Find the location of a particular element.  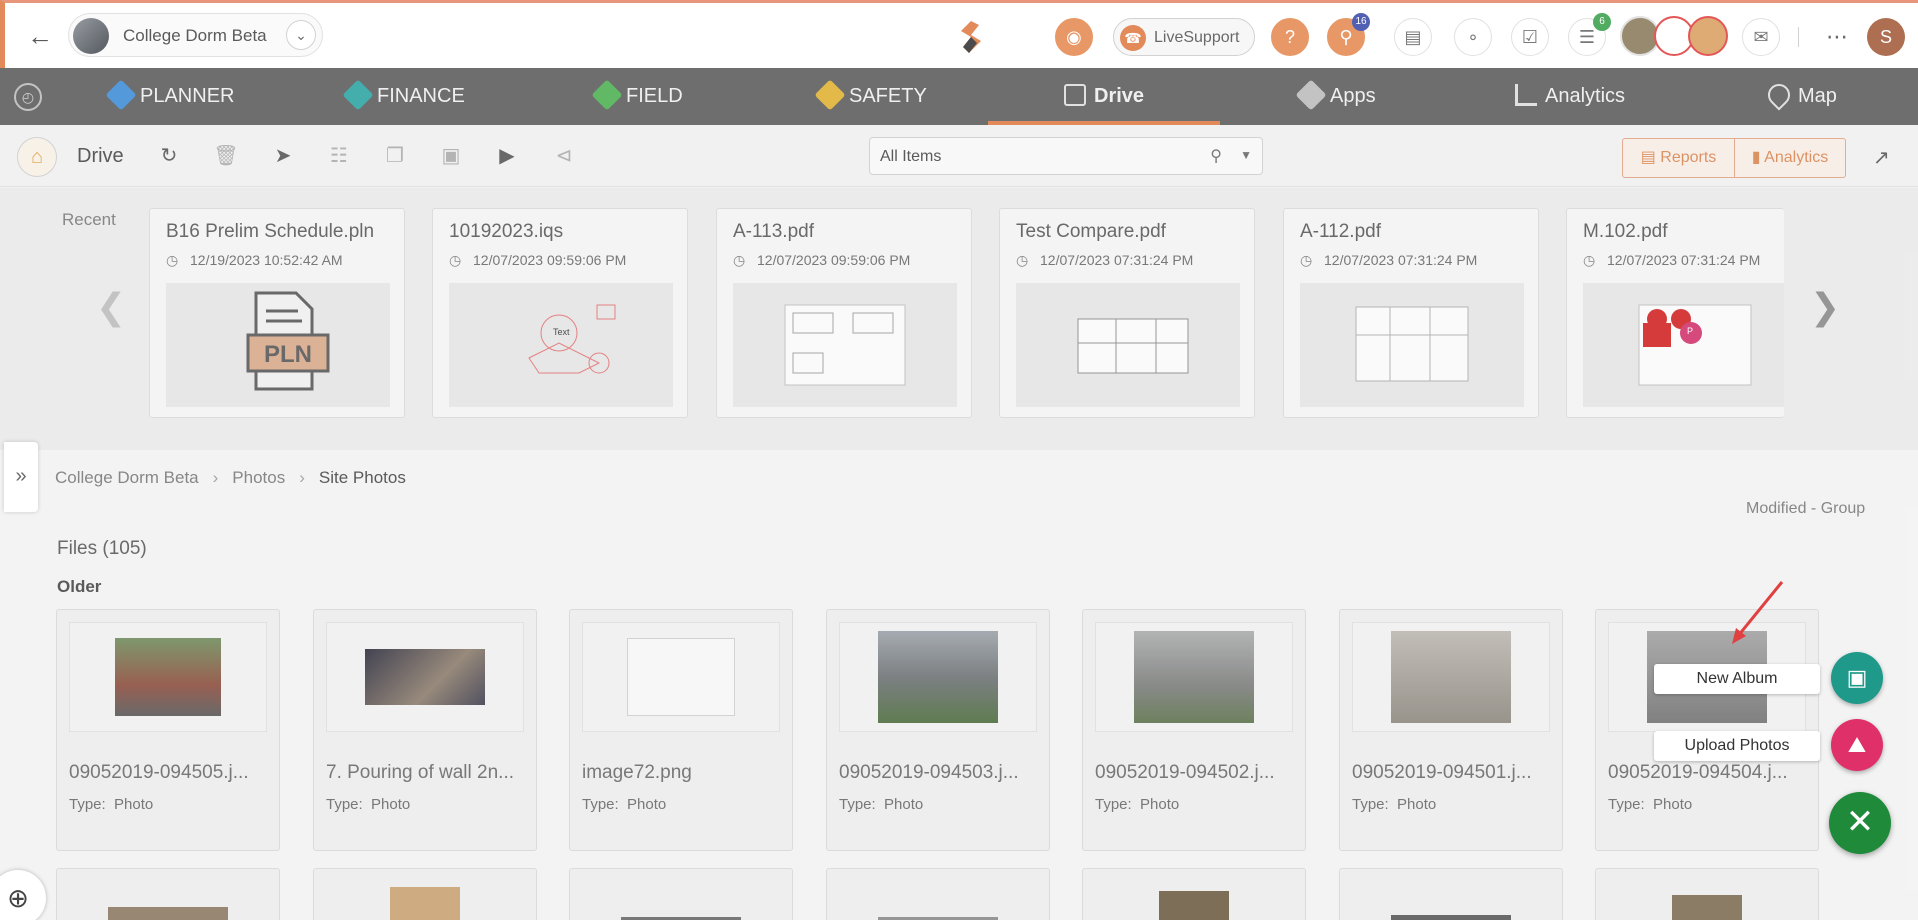

refresh-icon: ↻ is located at coordinates (169, 156).